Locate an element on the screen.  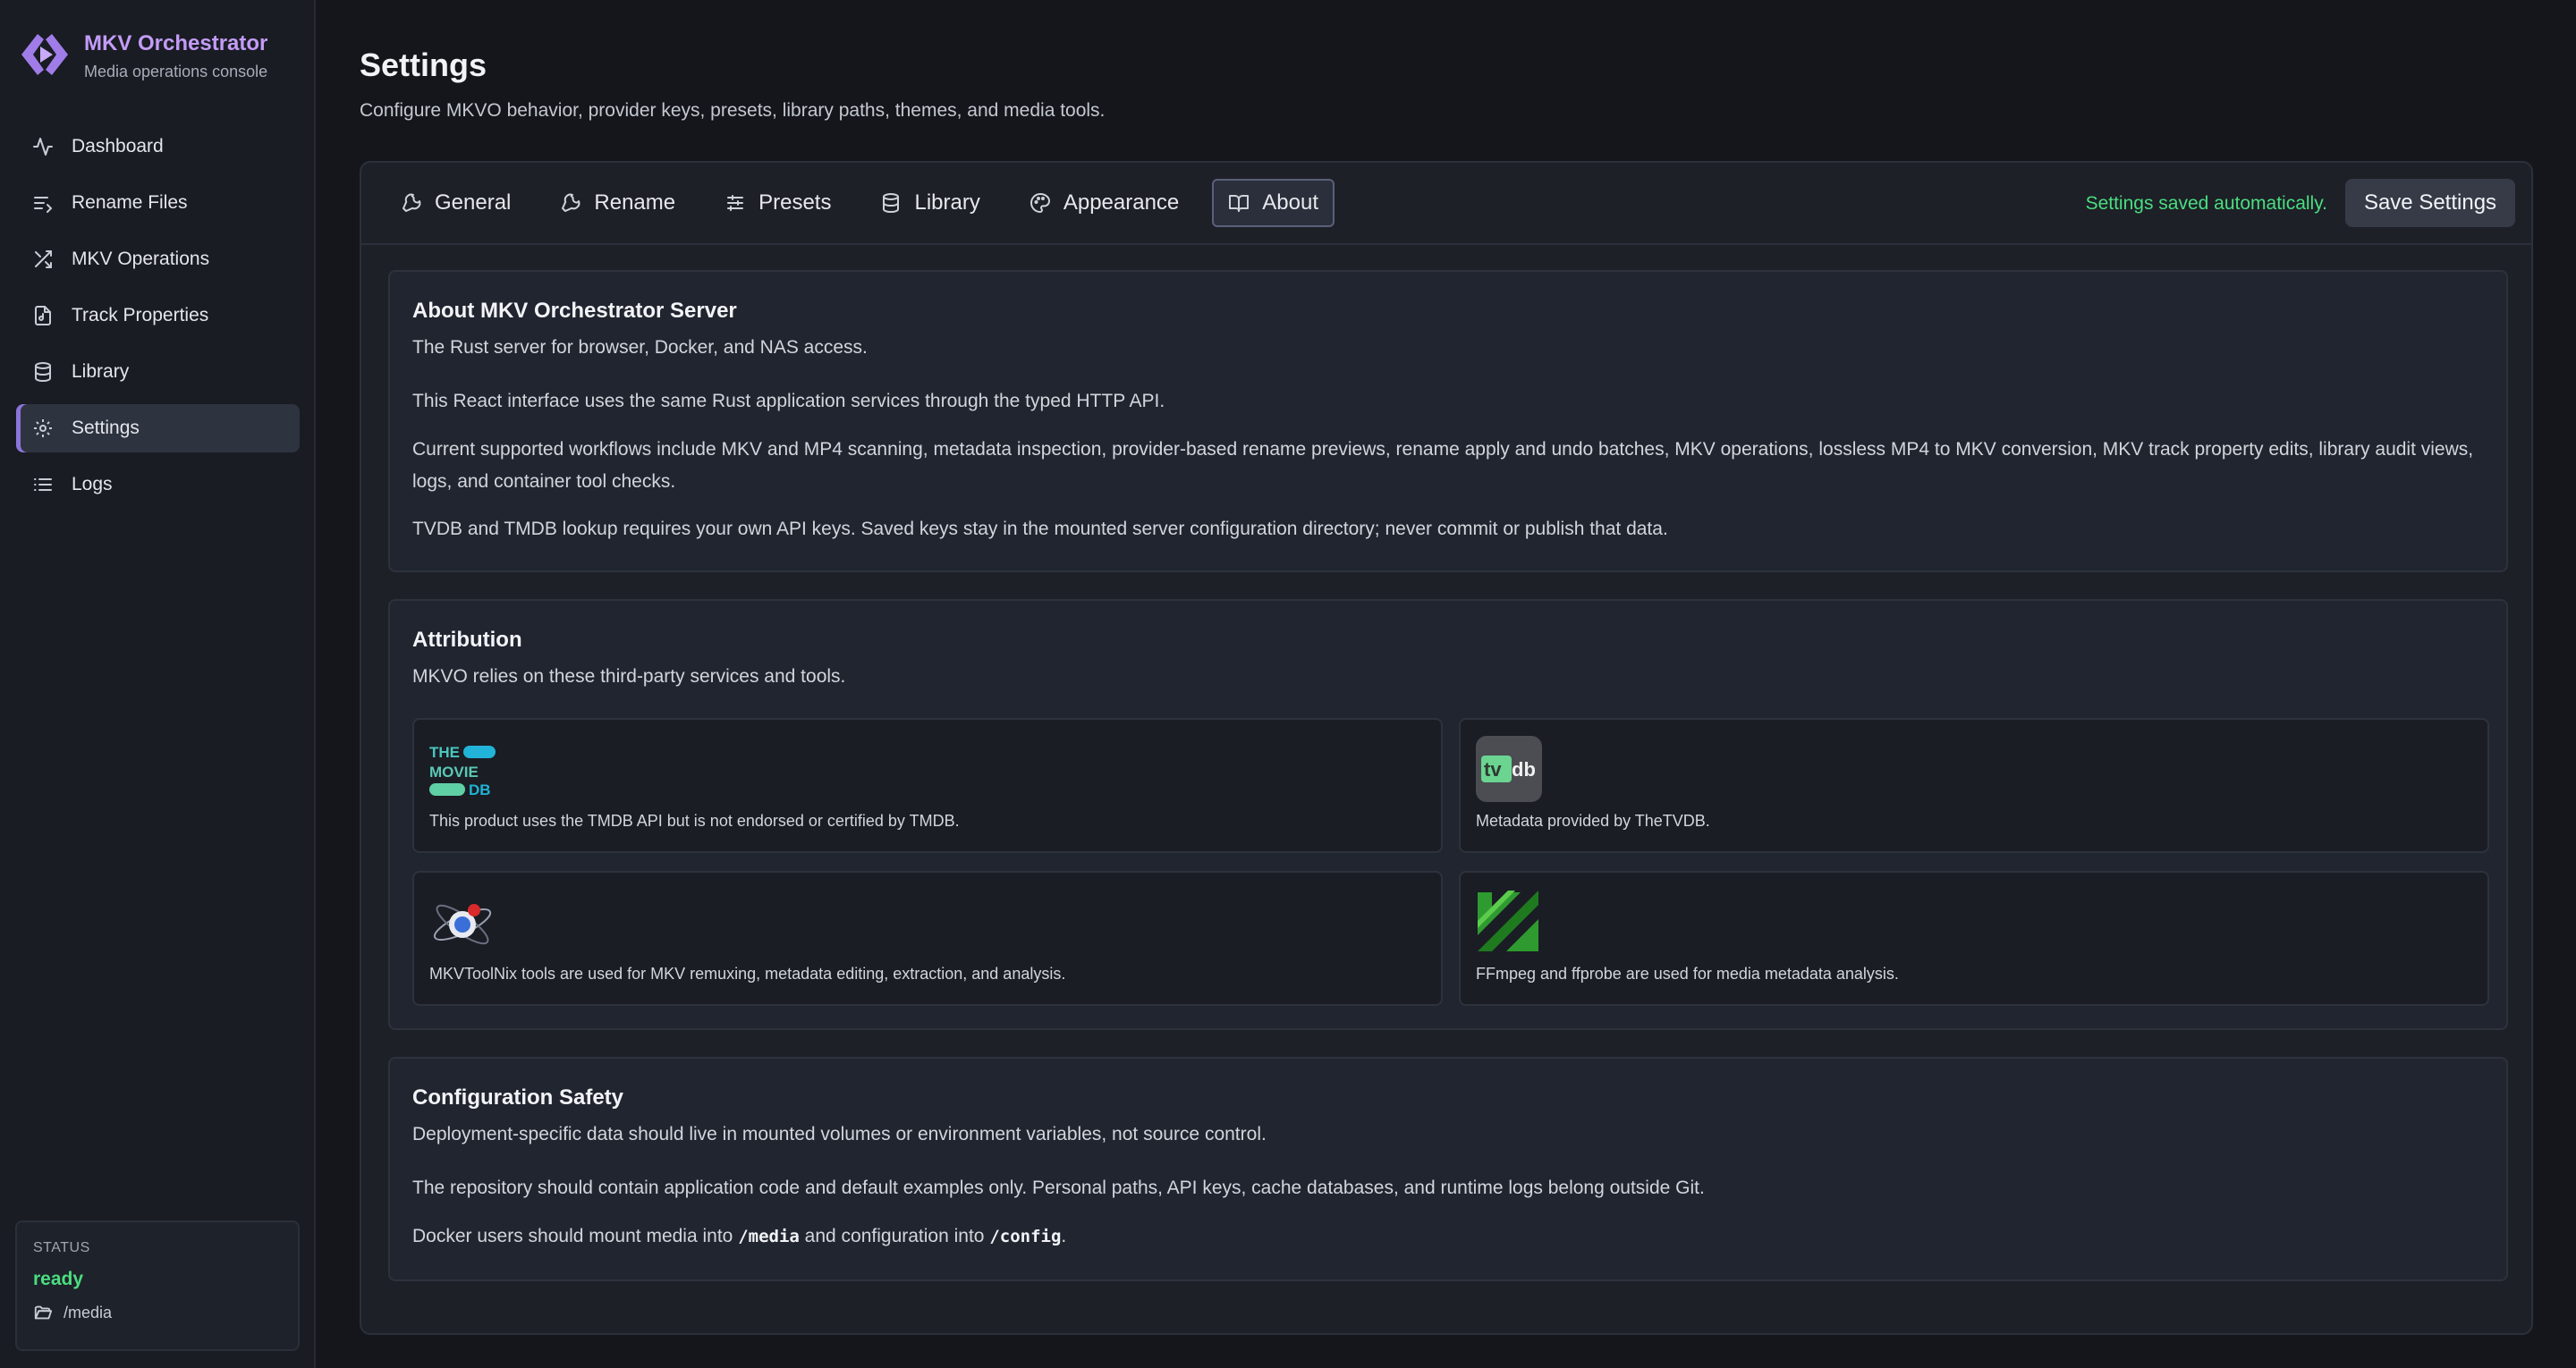
tab-label: Rename is located at coordinates (635, 202).